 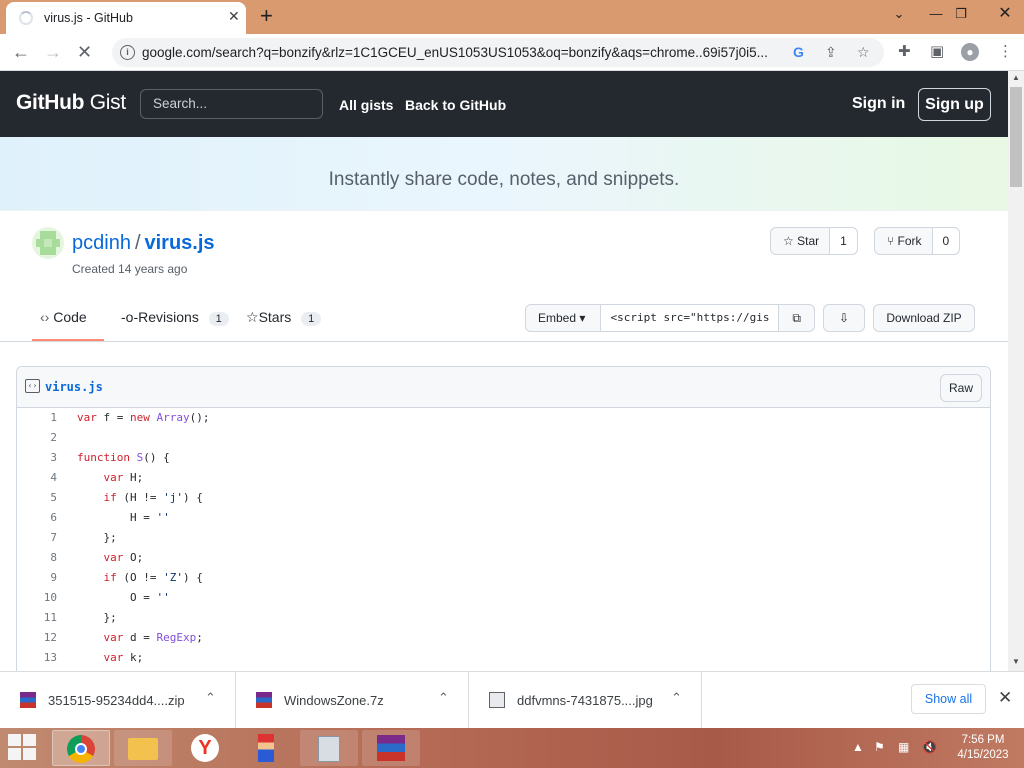 I want to click on loading-spinner-icon, so click(x=26, y=18).